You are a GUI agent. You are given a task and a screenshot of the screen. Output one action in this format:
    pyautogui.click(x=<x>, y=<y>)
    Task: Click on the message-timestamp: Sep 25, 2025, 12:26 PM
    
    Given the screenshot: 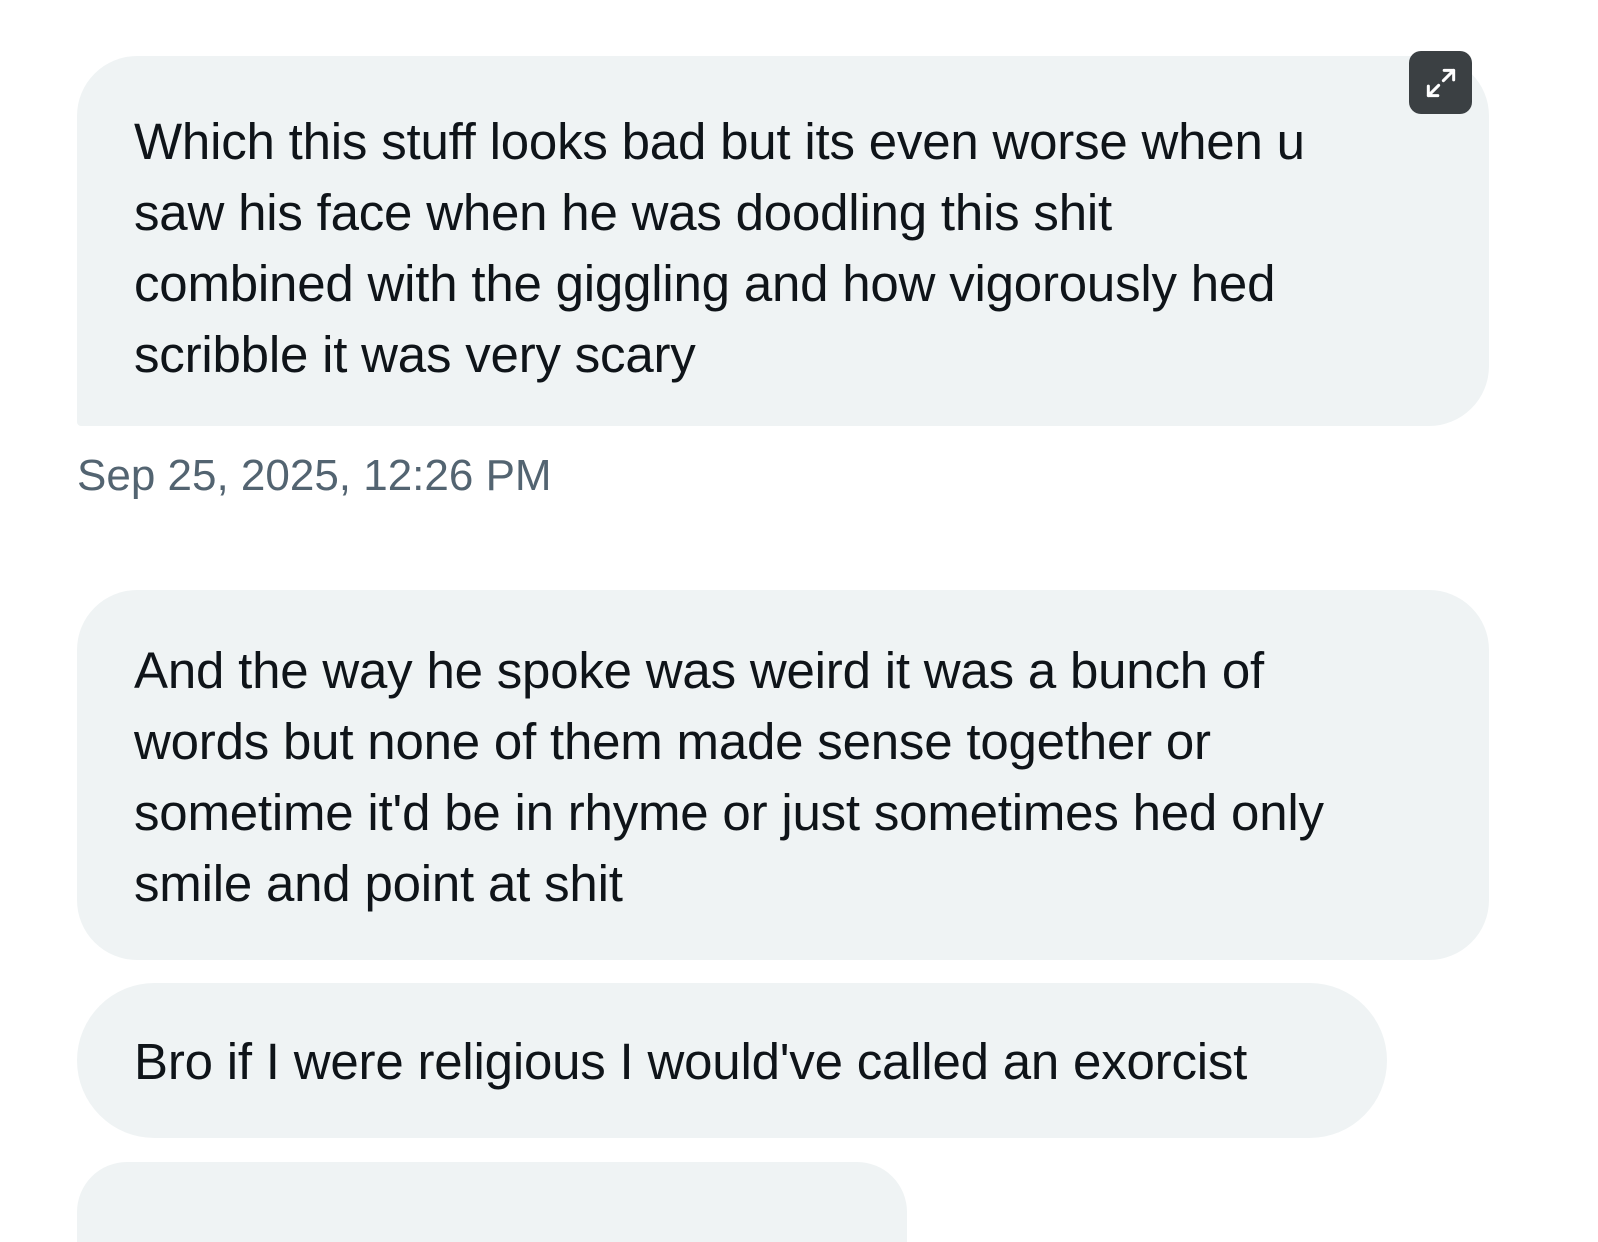 What is the action you would take?
    pyautogui.click(x=314, y=475)
    